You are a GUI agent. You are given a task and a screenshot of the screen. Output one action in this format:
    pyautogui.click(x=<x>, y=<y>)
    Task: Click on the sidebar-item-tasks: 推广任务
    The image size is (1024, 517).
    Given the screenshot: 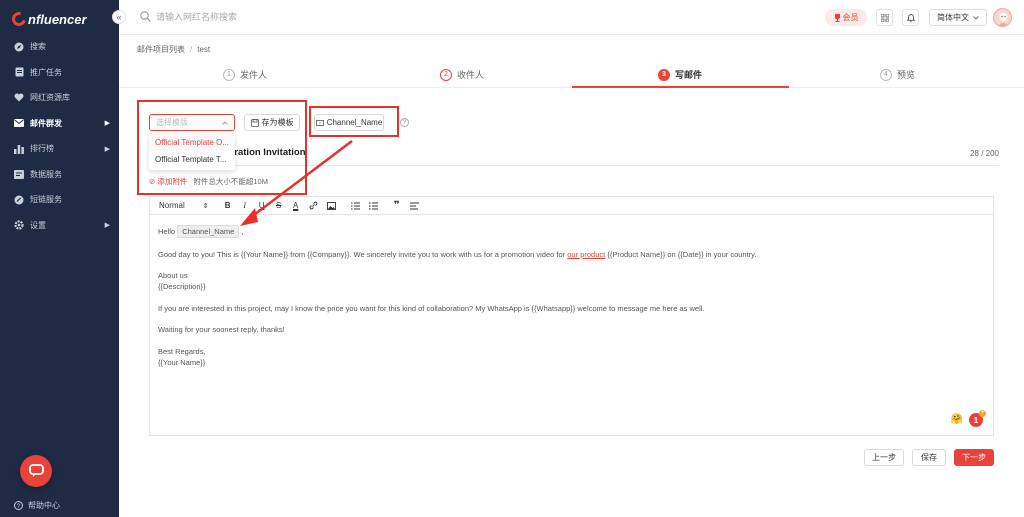 What is the action you would take?
    pyautogui.click(x=59, y=73)
    